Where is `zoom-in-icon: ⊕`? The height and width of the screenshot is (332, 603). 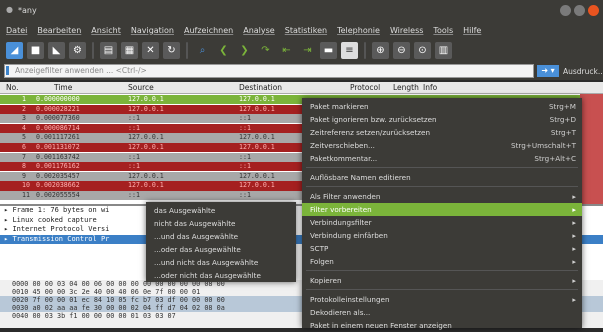
zoom-in-icon: ⊕ is located at coordinates (380, 50).